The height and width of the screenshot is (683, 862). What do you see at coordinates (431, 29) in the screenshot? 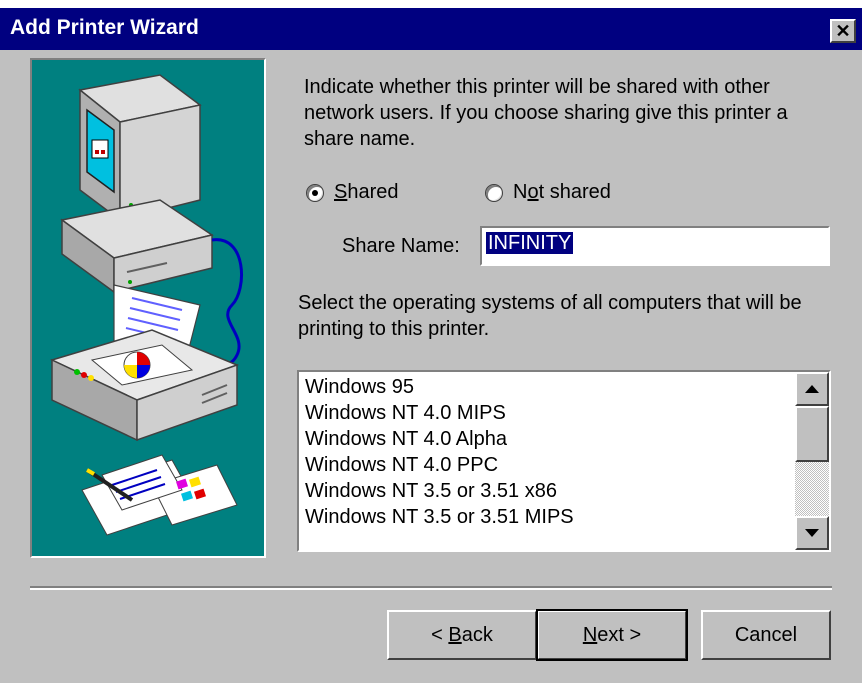
I see `title-bar: Add Printer Wizard ✕` at bounding box center [431, 29].